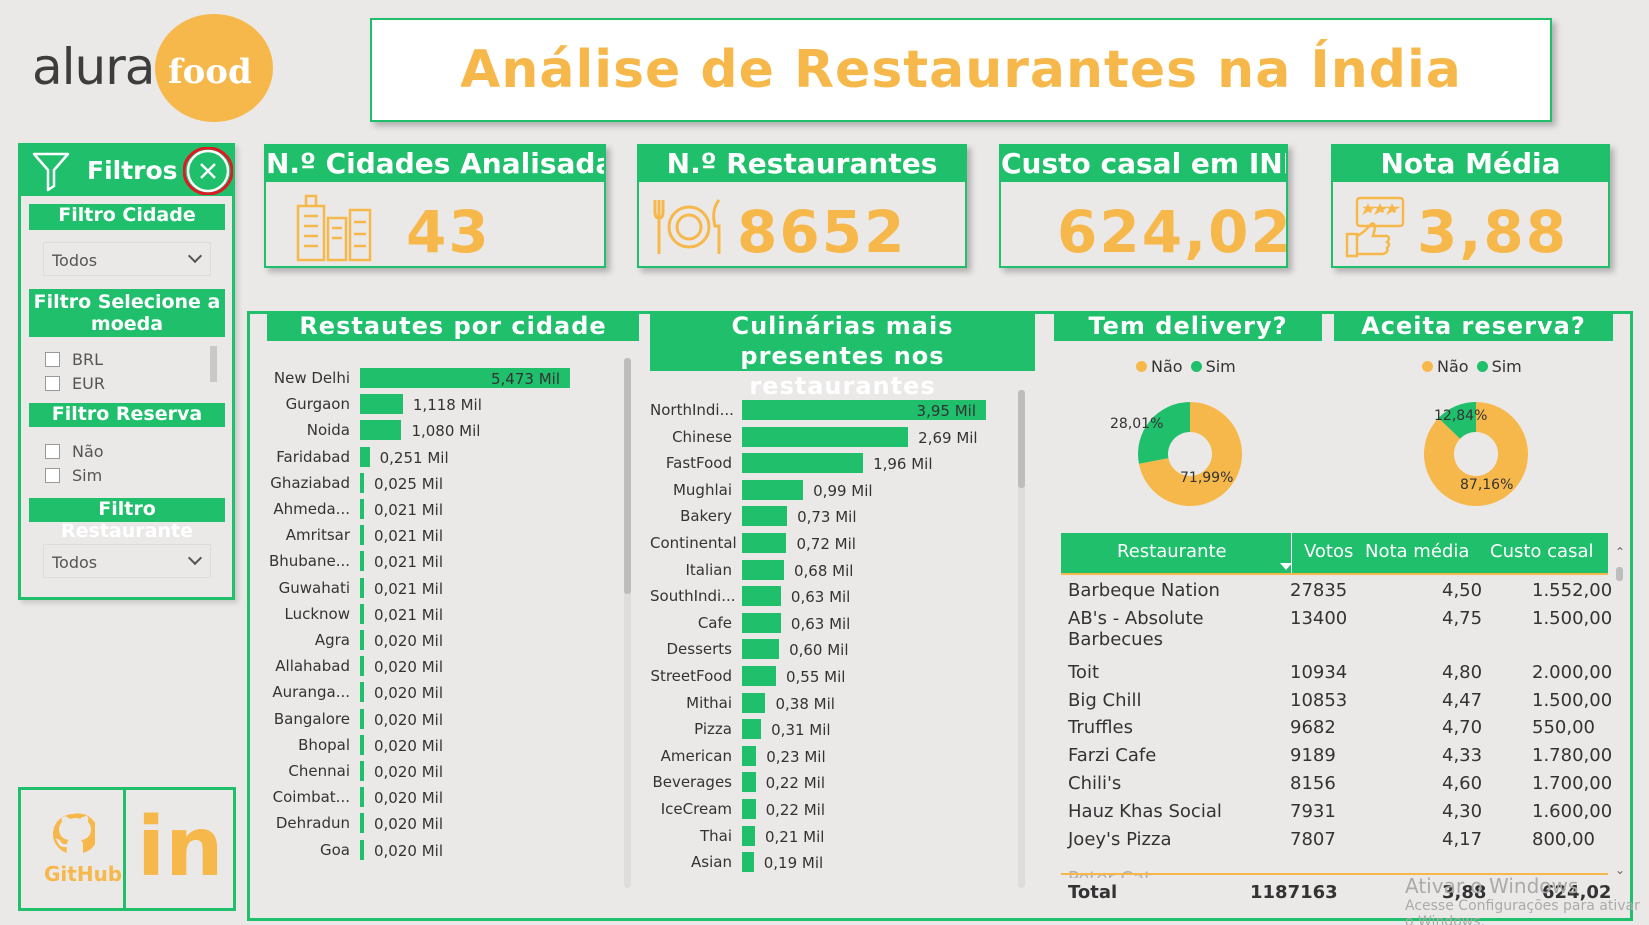 Image resolution: width=1649 pixels, height=925 pixels. I want to click on city-bar-row: New Delhi 5,473 Mil, so click(448, 379).